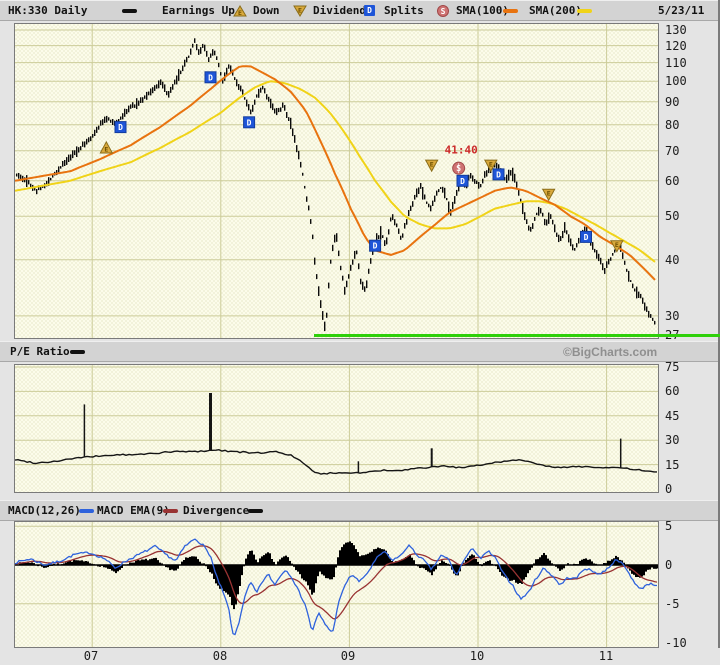 The width and height of the screenshot is (720, 665). Describe the element at coordinates (220, 656) in the screenshot. I see `x-axis-year-label: 08` at that location.